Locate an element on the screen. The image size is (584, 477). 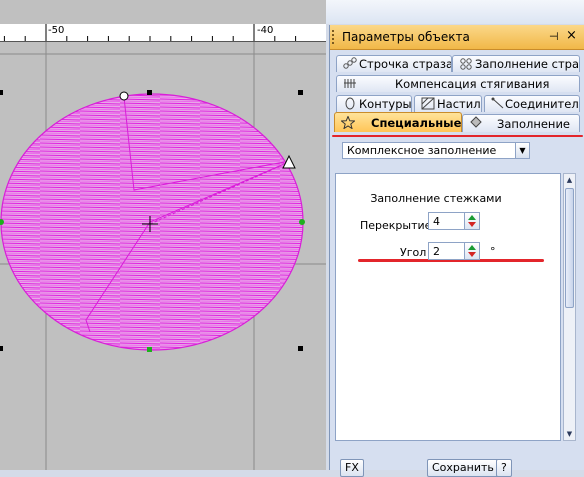
angle-spinner: 2 is located at coordinates (454, 251).